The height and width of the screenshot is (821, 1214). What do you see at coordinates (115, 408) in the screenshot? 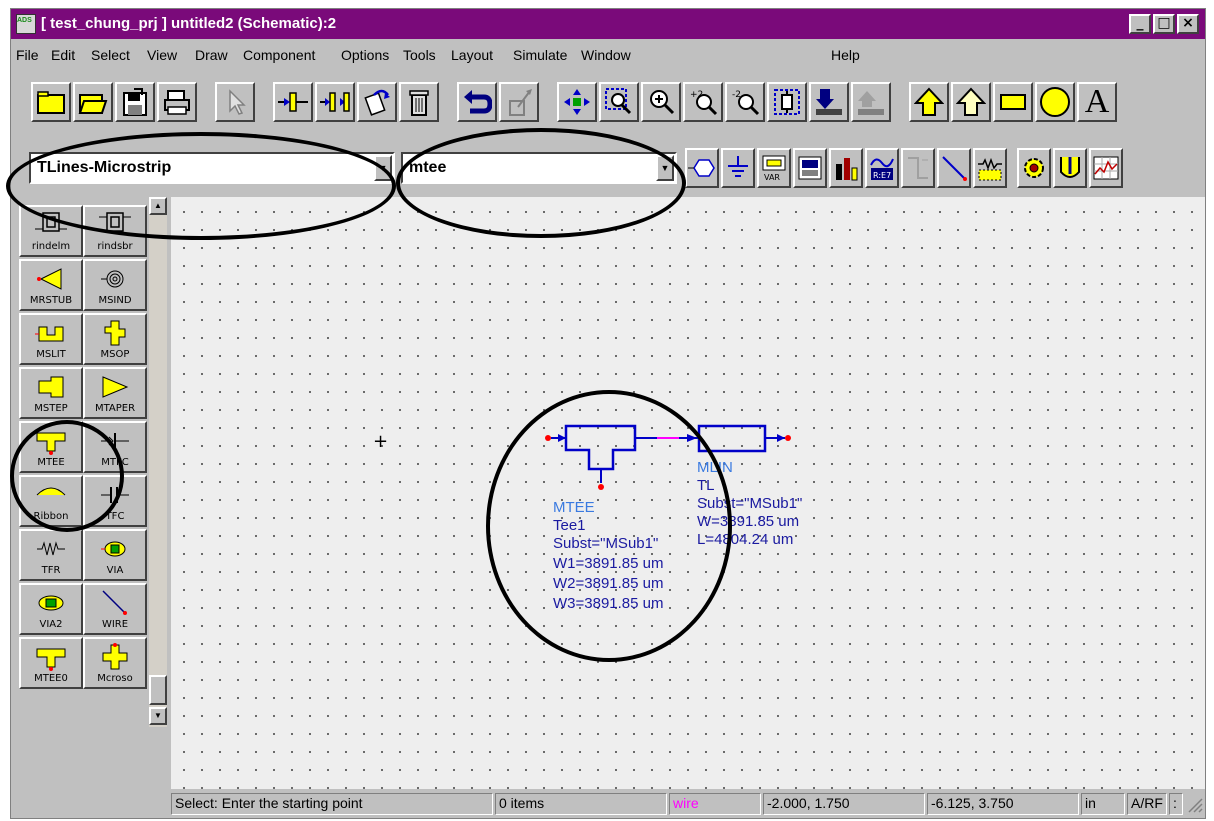
I see `palette-item-label: MTAPER` at bounding box center [115, 408].